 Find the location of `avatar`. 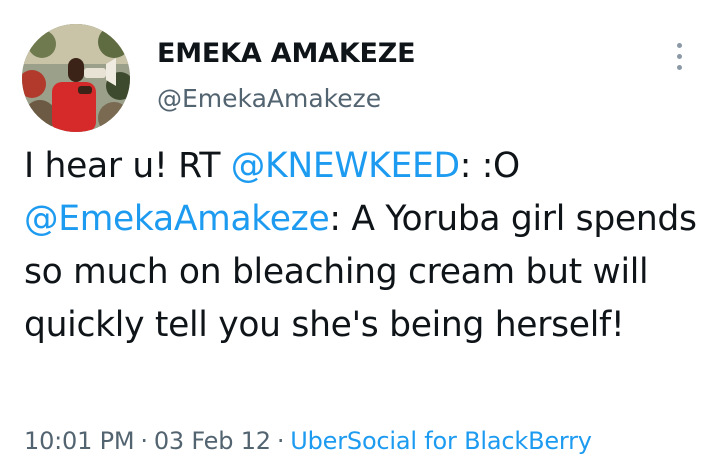

avatar is located at coordinates (76, 78).